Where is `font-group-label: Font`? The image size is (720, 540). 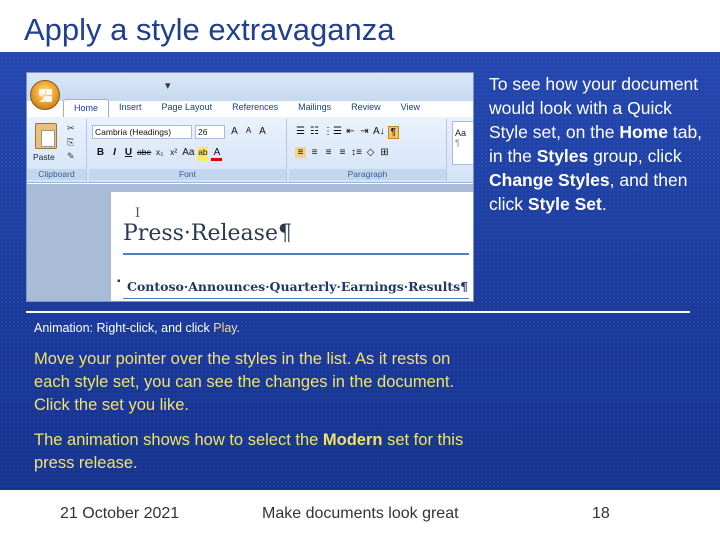 font-group-label: Font is located at coordinates (187, 174).